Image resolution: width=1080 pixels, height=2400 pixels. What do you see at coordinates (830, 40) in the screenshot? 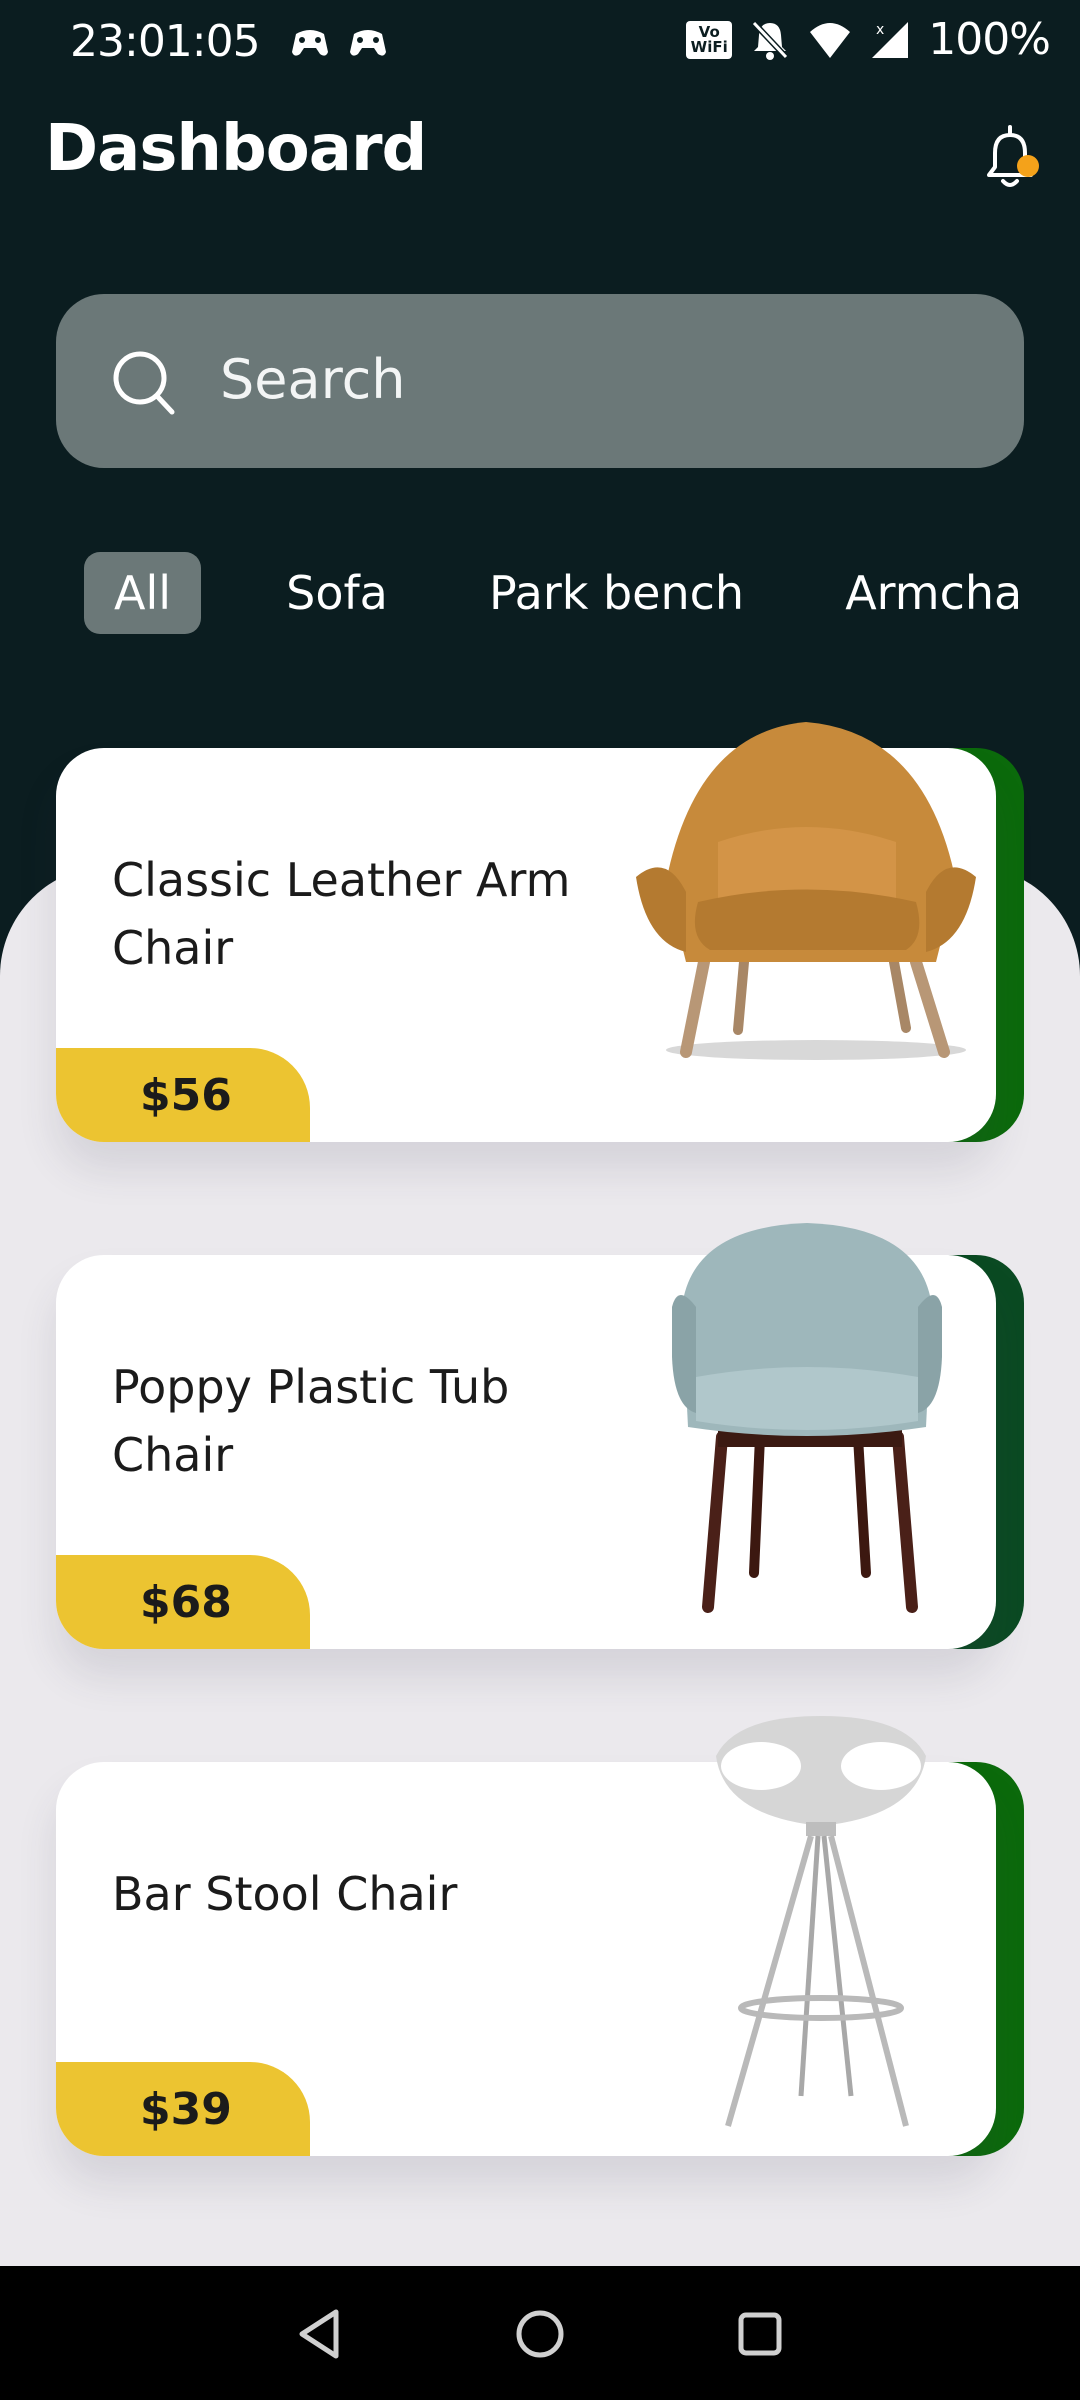
I see `wifi-icon` at bounding box center [830, 40].